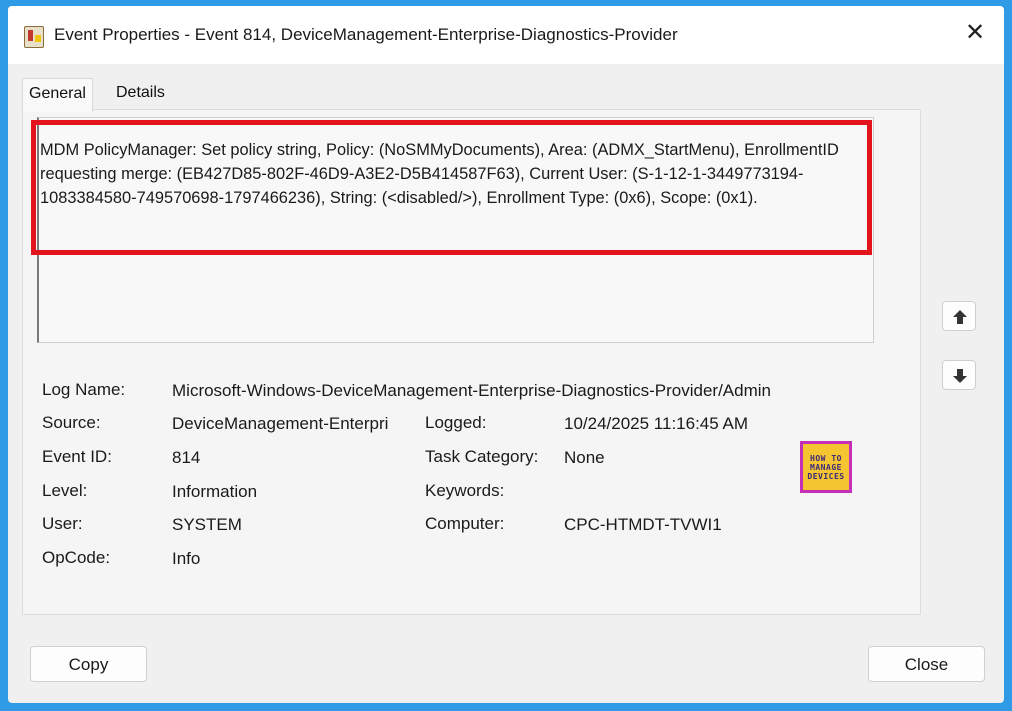 This screenshot has width=1012, height=711. Describe the element at coordinates (76, 557) in the screenshot. I see `opcode-label: OpCode:` at that location.